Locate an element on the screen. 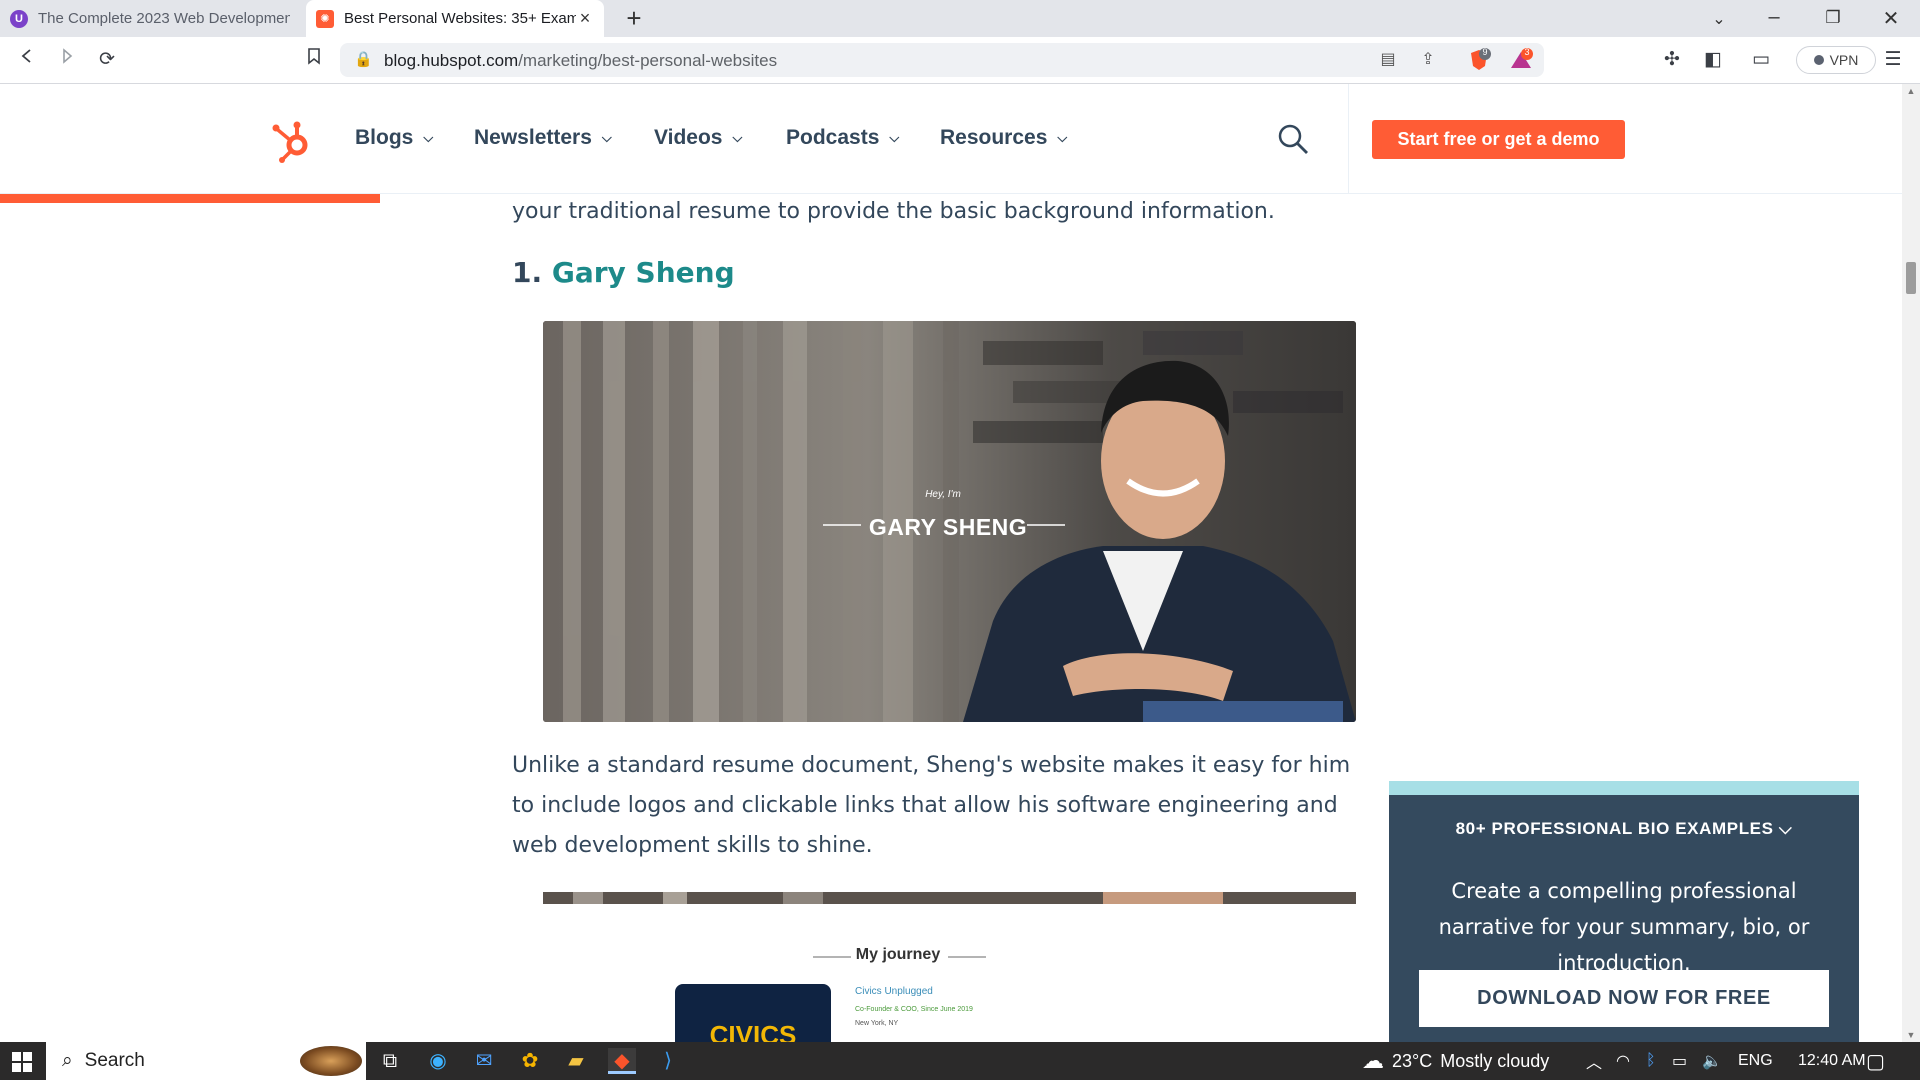 This screenshot has width=1920, height=1080. reload-icon: ⟳ is located at coordinates (107, 60).